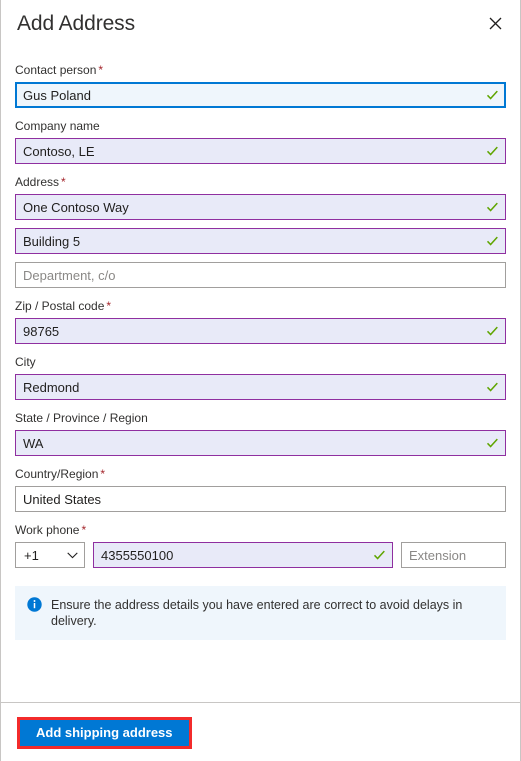 The width and height of the screenshot is (521, 761). Describe the element at coordinates (72, 555) in the screenshot. I see `chevron-down-icon` at that location.